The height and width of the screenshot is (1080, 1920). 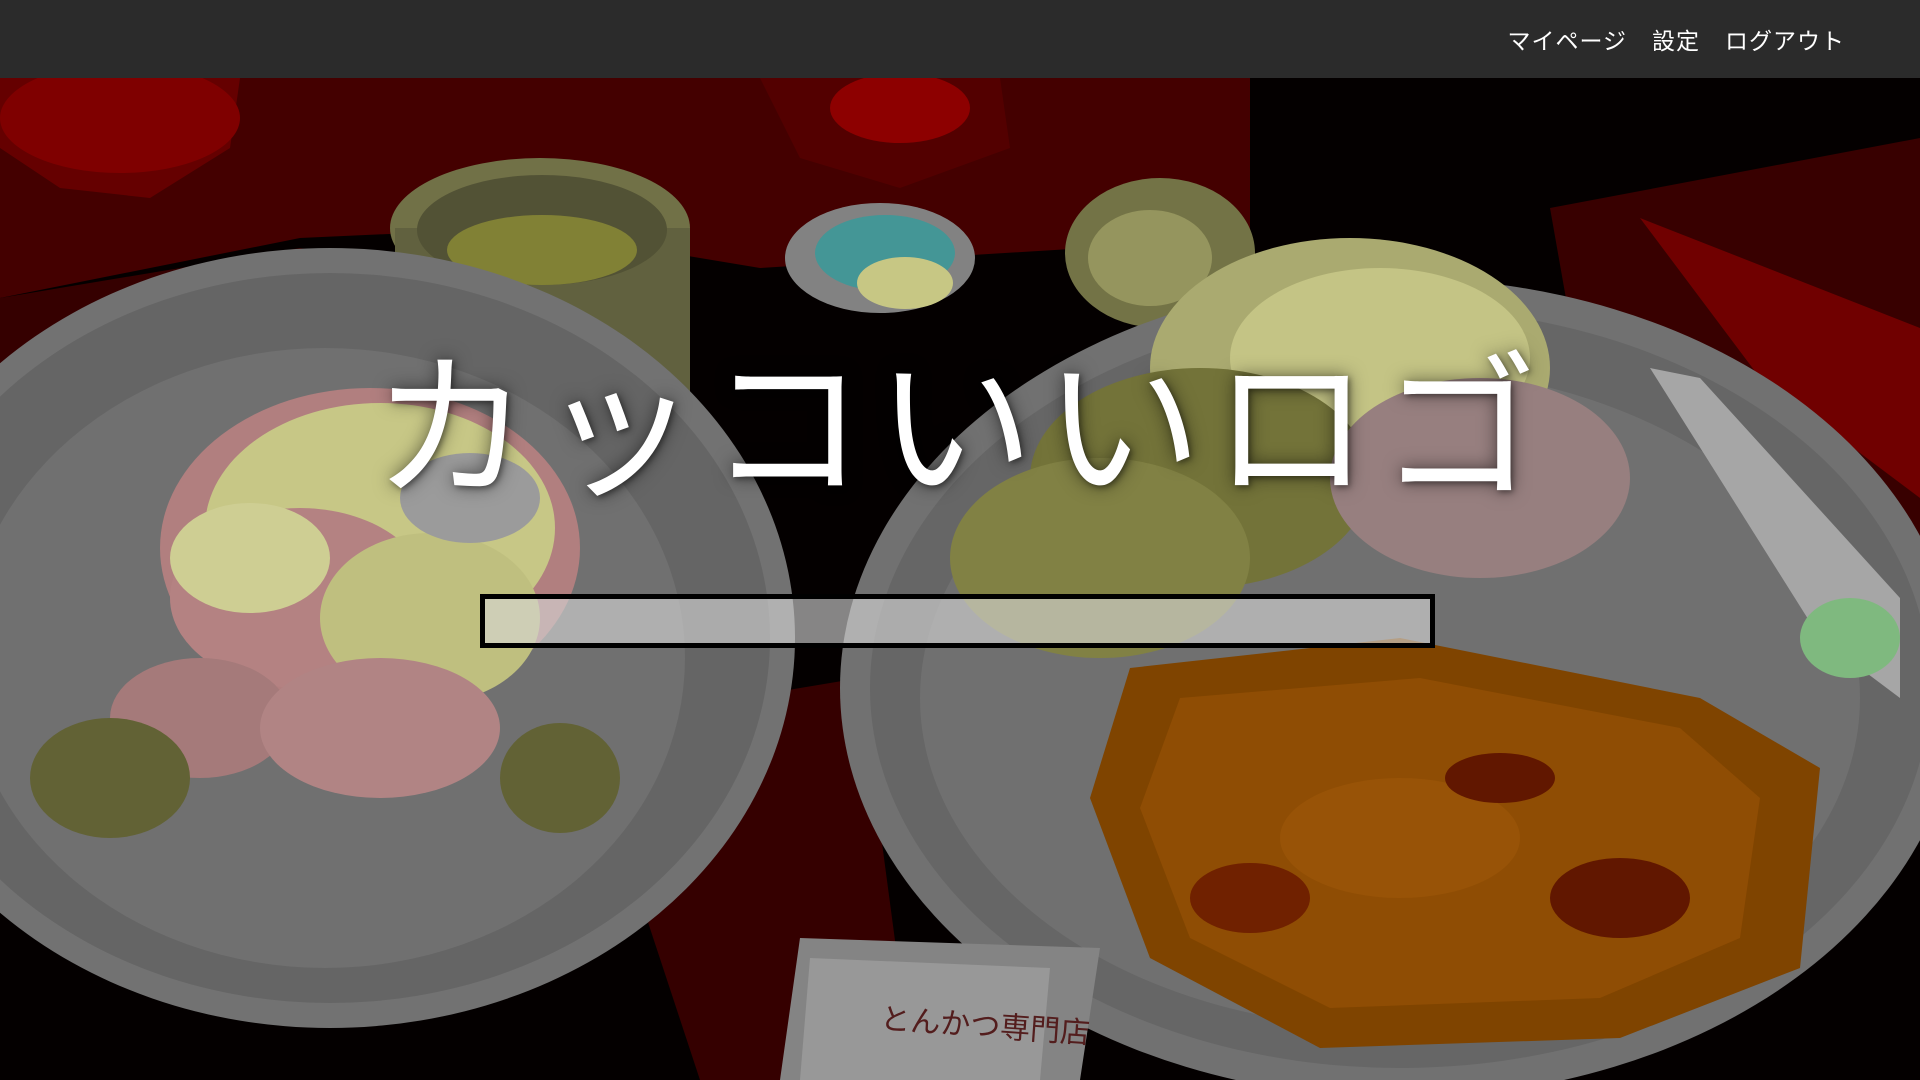 What do you see at coordinates (1567, 39) in the screenshot?
I see `mypage-link: マイページ` at bounding box center [1567, 39].